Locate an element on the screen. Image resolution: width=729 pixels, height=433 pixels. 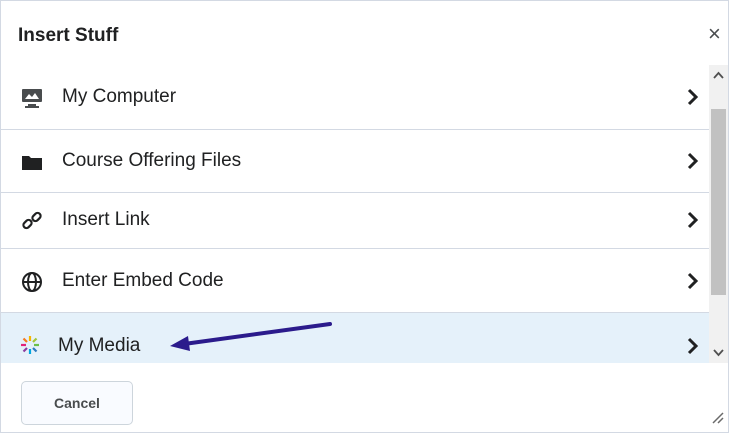
list-item-enter-embed-code: Enter Embed Code is located at coordinates (355, 281).